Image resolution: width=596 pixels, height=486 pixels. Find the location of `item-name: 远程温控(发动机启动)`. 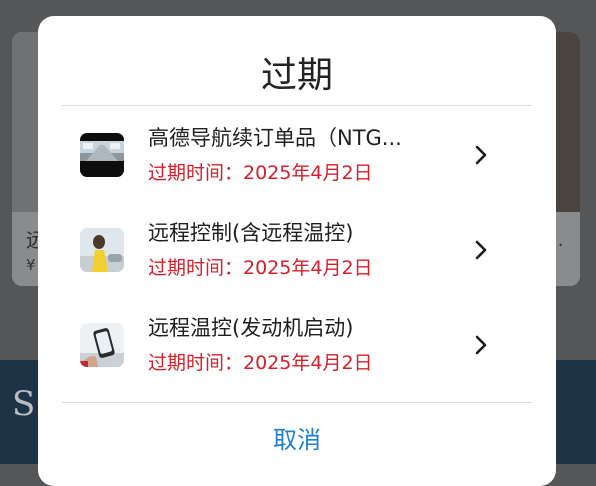

item-name: 远程温控(发动机启动) is located at coordinates (251, 328).